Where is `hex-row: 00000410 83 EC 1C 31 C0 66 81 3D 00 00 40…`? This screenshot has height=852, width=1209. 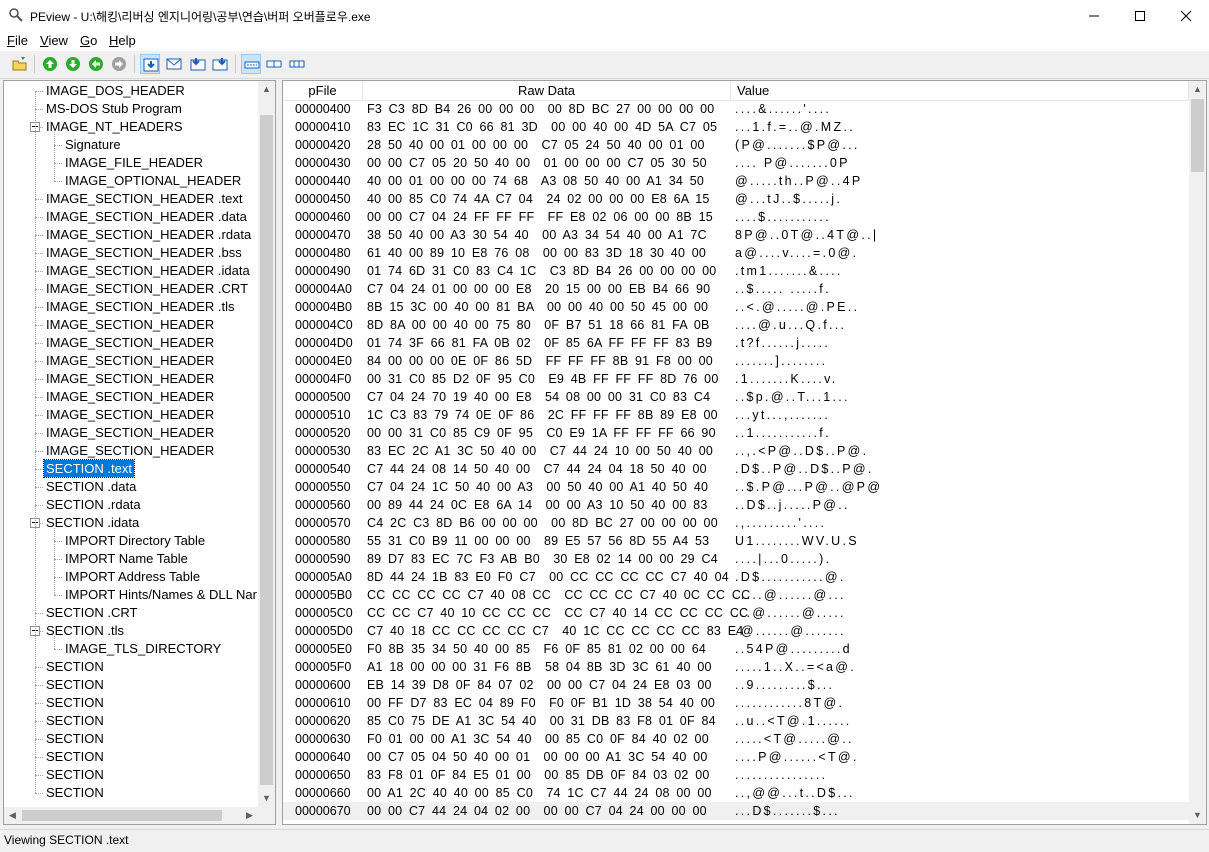
hex-row: 00000410 83 EC 1C 31 C0 66 81 3D 00 00 40… is located at coordinates (736, 127).